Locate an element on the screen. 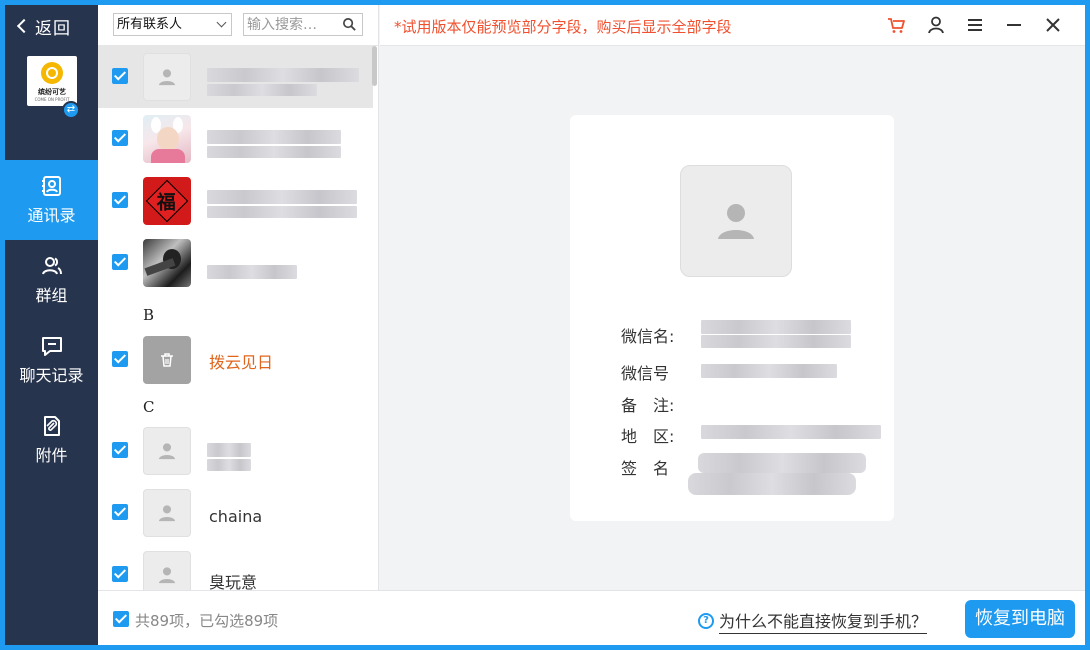 The height and width of the screenshot is (650, 1090). selection-count: 共89项，已勾选89项 is located at coordinates (207, 621).